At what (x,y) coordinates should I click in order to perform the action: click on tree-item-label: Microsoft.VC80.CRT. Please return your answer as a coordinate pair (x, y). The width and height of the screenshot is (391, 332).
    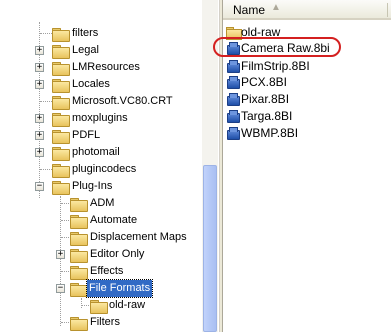
    Looking at the image, I should click on (122, 101).